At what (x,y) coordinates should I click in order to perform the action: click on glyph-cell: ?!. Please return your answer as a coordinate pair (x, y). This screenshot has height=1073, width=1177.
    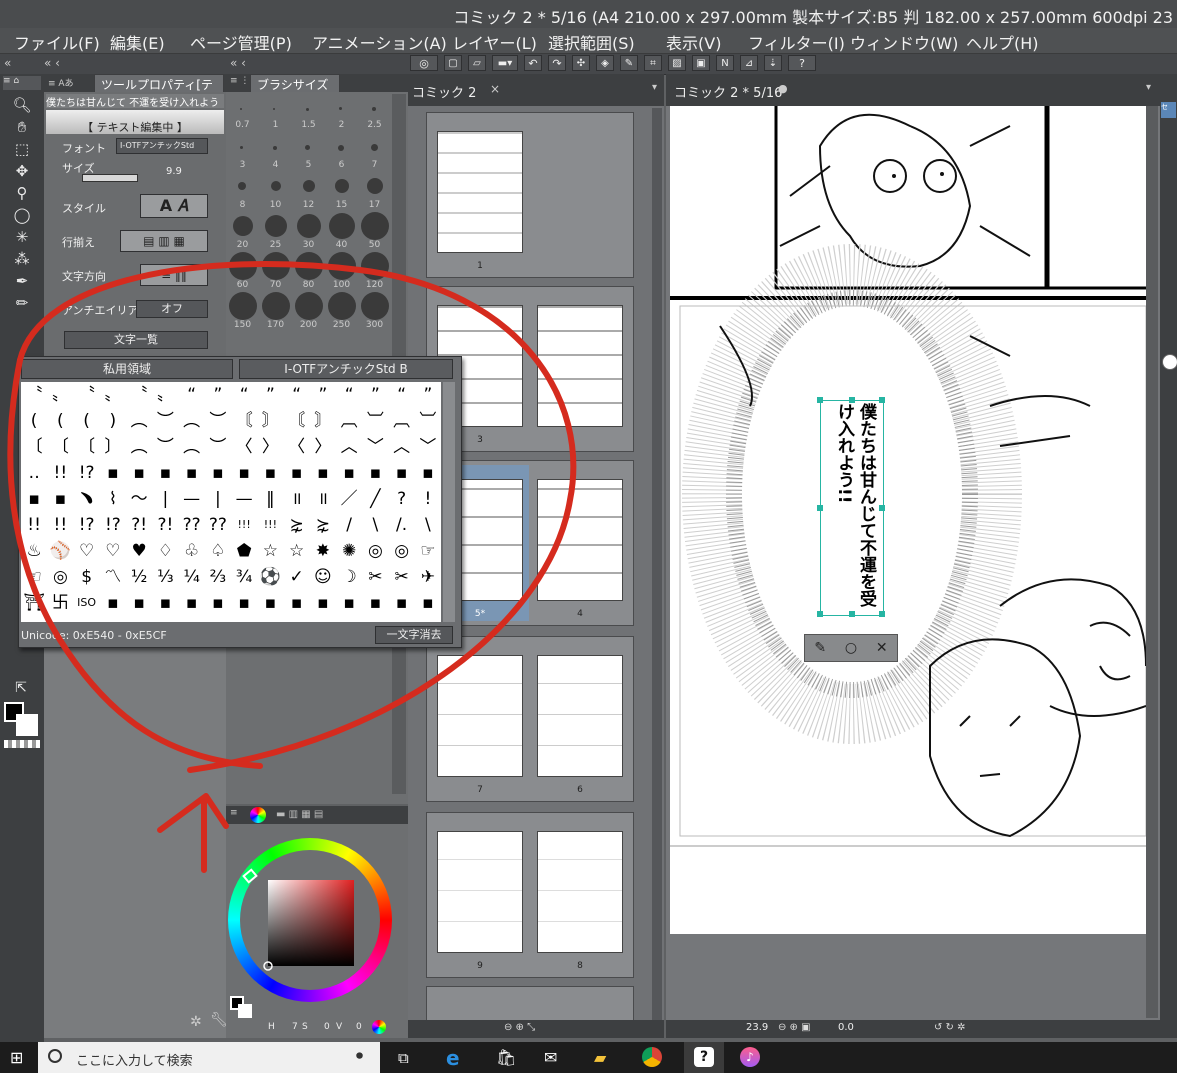
    Looking at the image, I should click on (139, 525).